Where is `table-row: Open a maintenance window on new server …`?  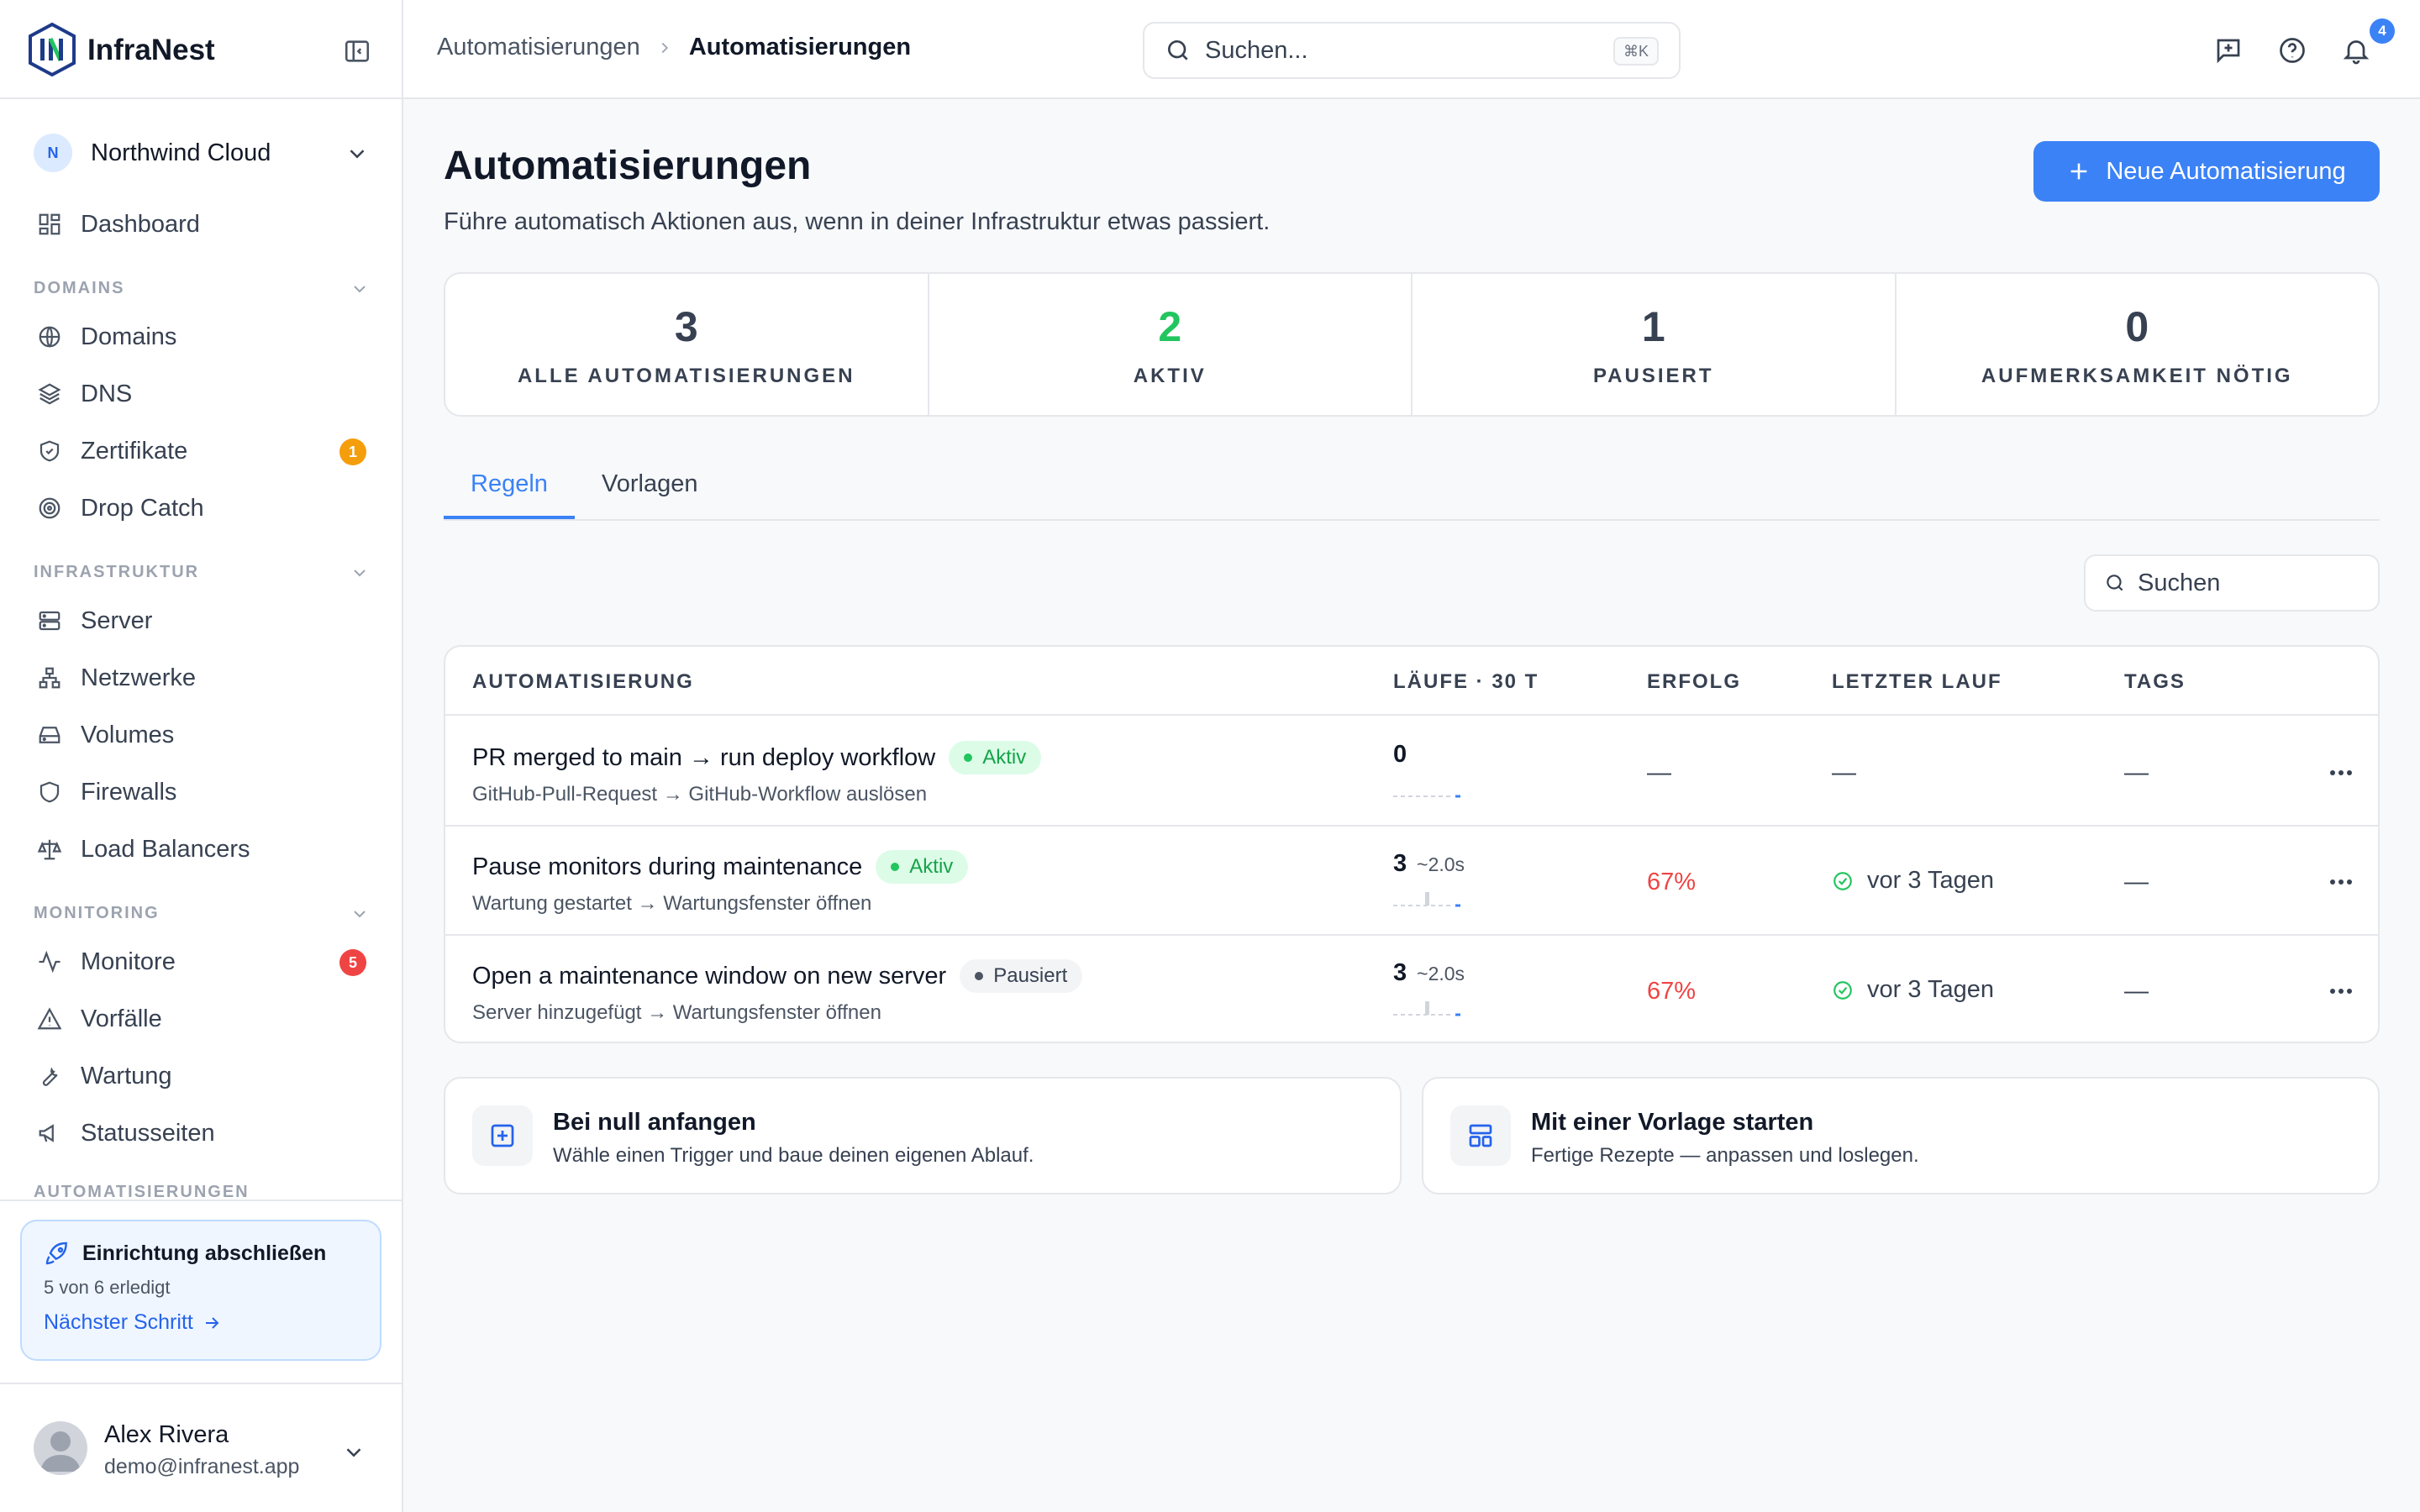 table-row: Open a maintenance window on new server … is located at coordinates (1411, 989).